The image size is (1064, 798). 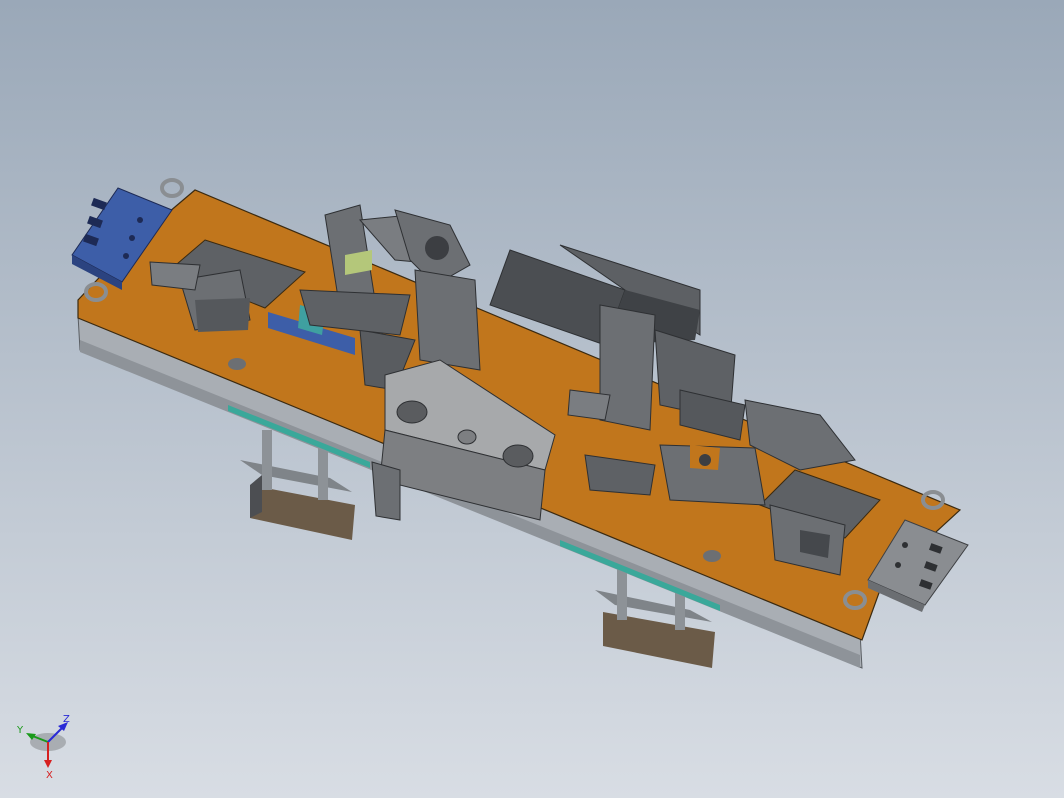 I want to click on x-axis-label: X, so click(x=49, y=775).